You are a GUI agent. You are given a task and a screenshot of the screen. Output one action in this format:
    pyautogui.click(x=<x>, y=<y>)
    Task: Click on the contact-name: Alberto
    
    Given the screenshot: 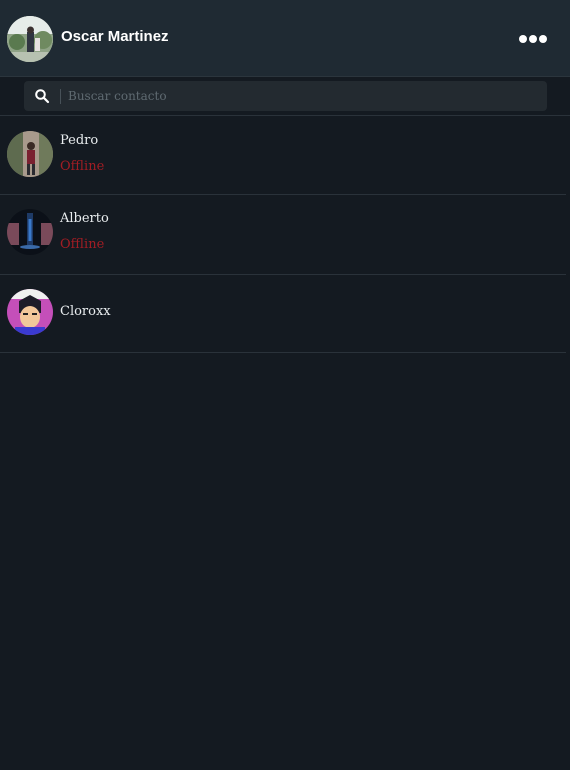 What is the action you would take?
    pyautogui.click(x=84, y=218)
    